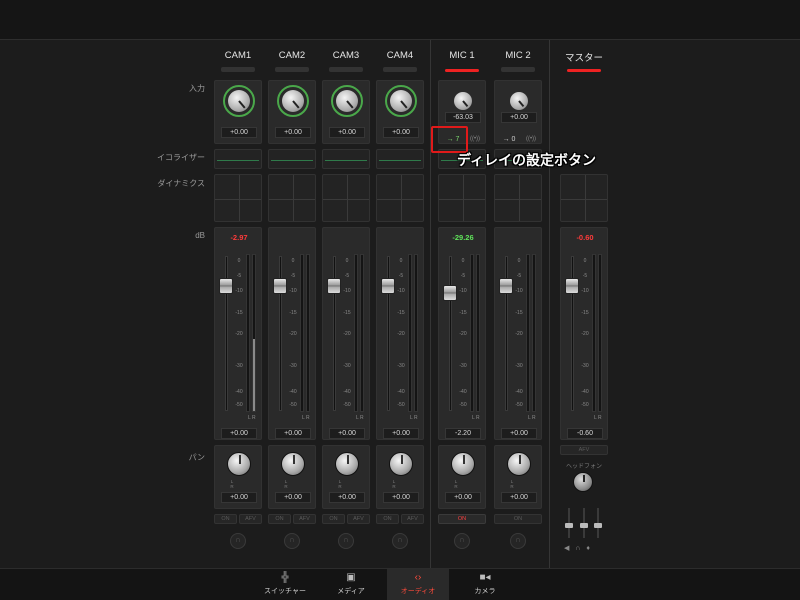  What do you see at coordinates (292, 55) in the screenshot?
I see `channel-name: CAM2` at bounding box center [292, 55].